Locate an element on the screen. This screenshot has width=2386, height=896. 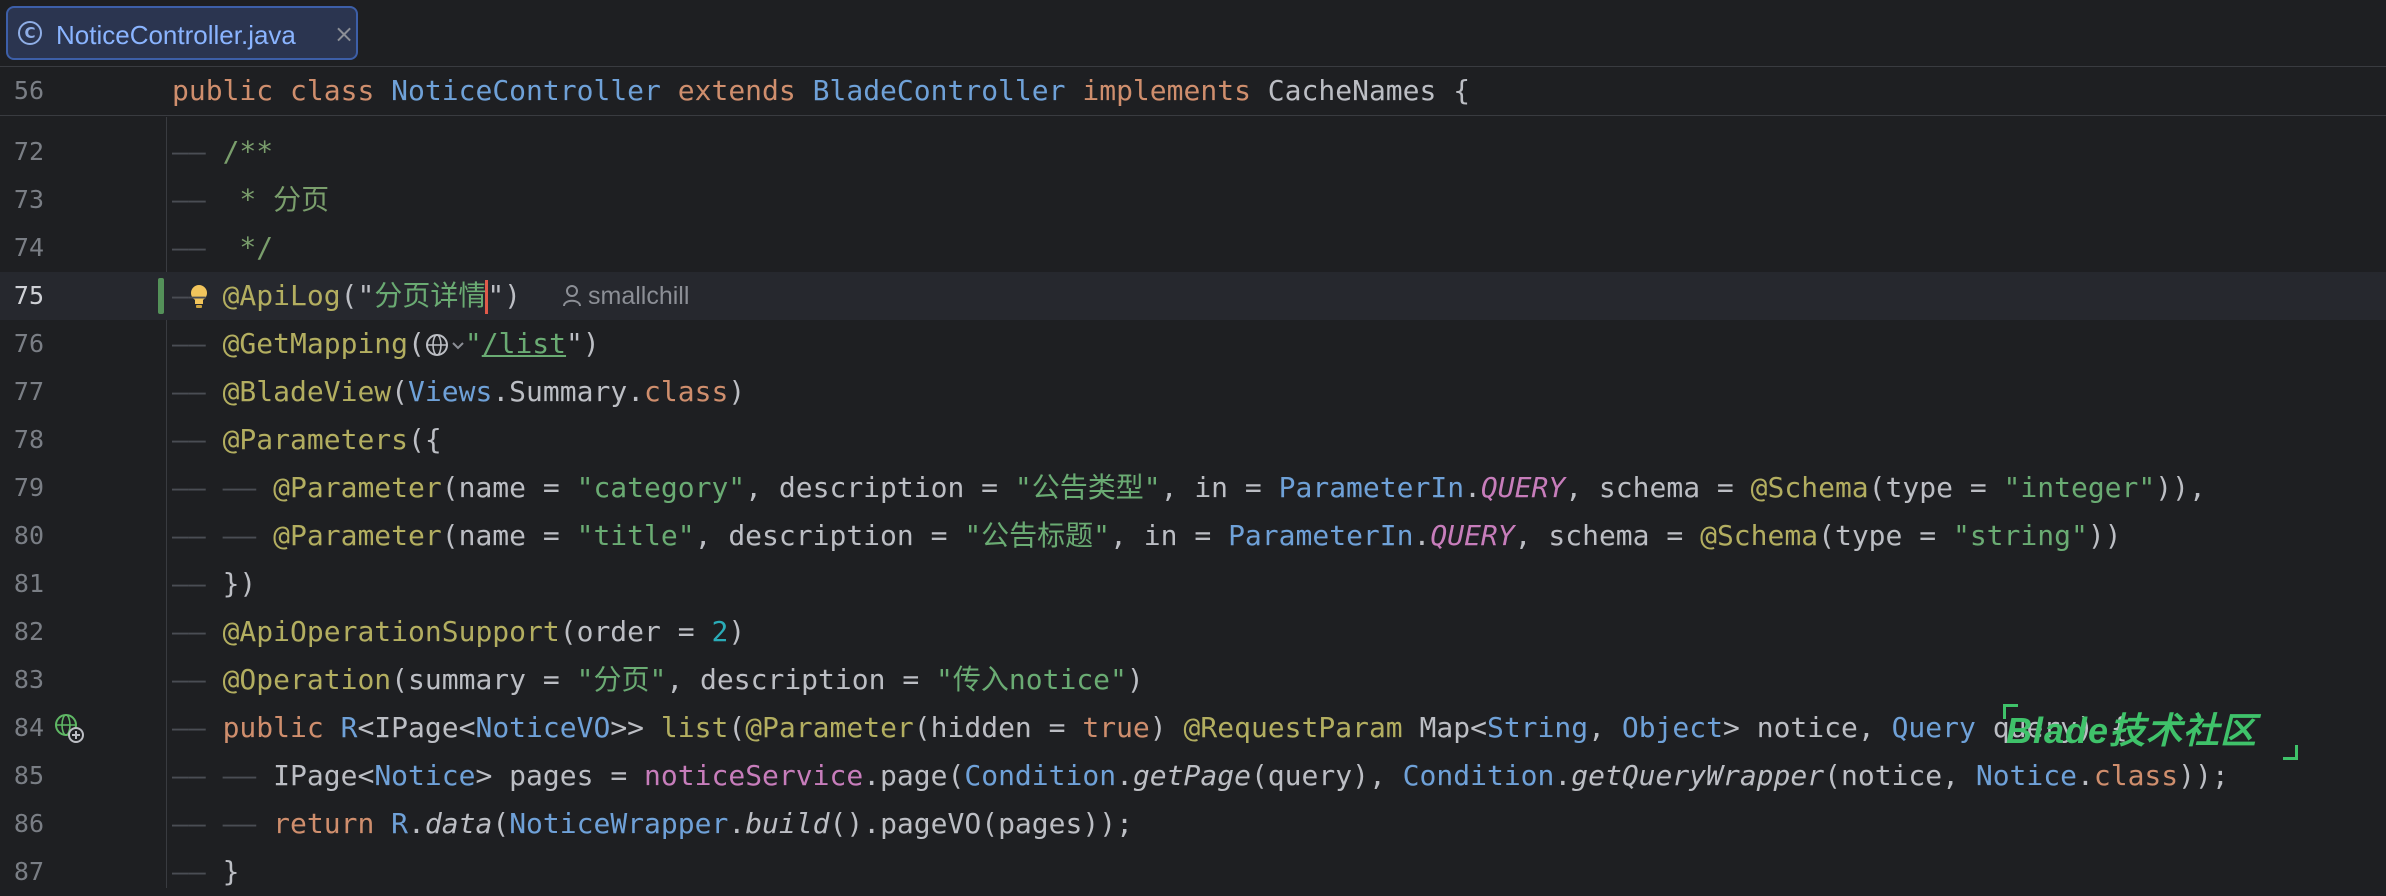
code-line-73: 73 —— * 分页 is located at coordinates (1193, 200).